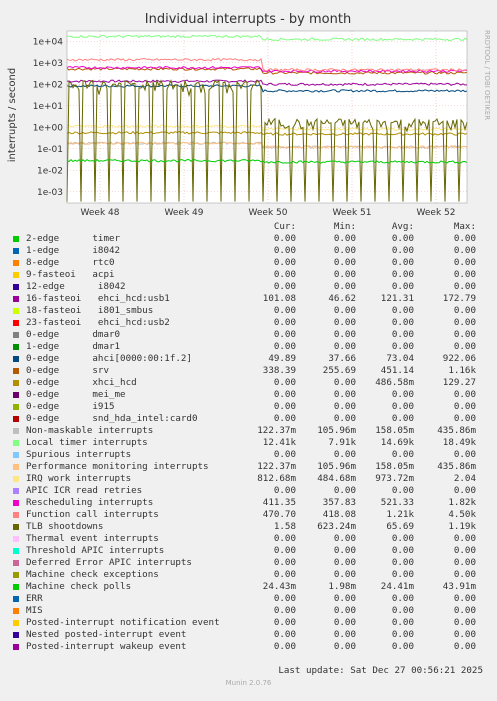  I want to click on legend-row: 1-edge i8042 0.00 0.00 0.00 0.00, so click(248, 251).